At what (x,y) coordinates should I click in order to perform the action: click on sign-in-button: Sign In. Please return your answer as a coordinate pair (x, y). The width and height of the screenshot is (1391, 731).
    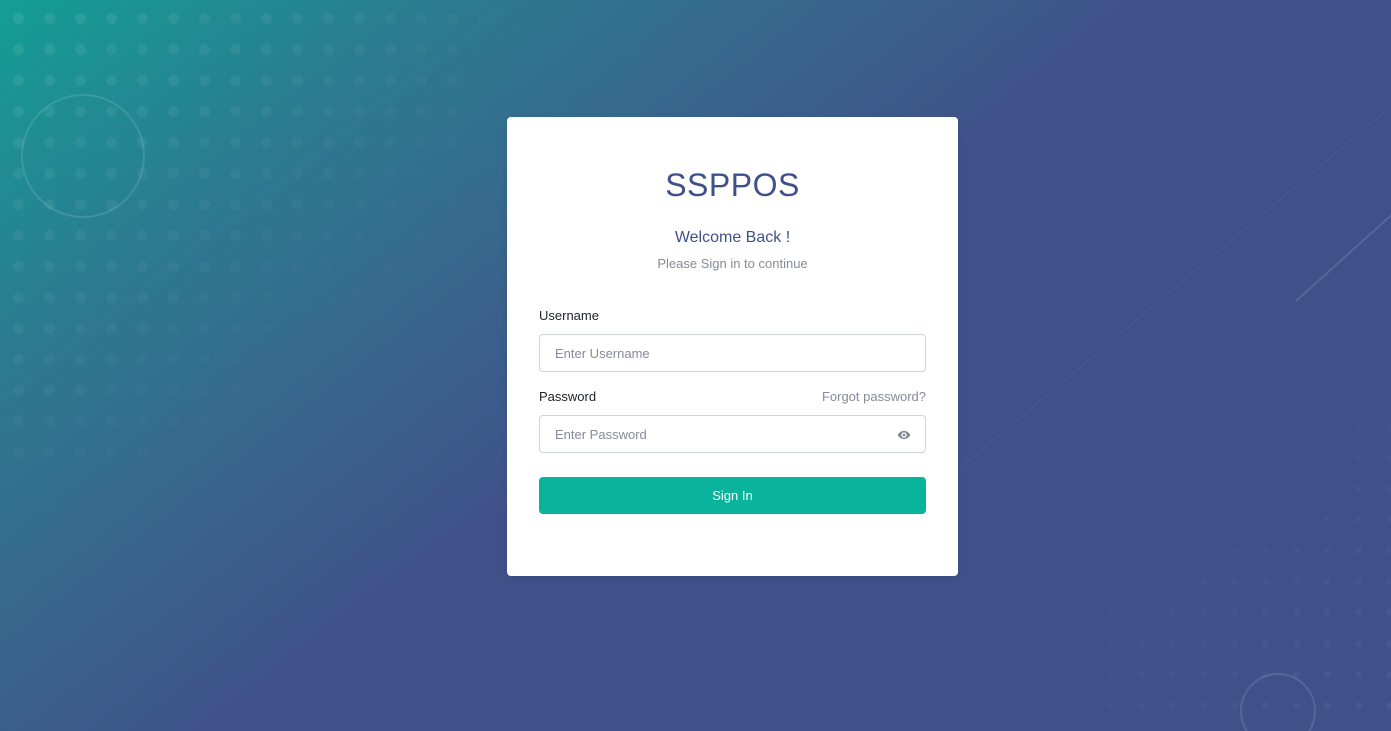
    Looking at the image, I should click on (732, 495).